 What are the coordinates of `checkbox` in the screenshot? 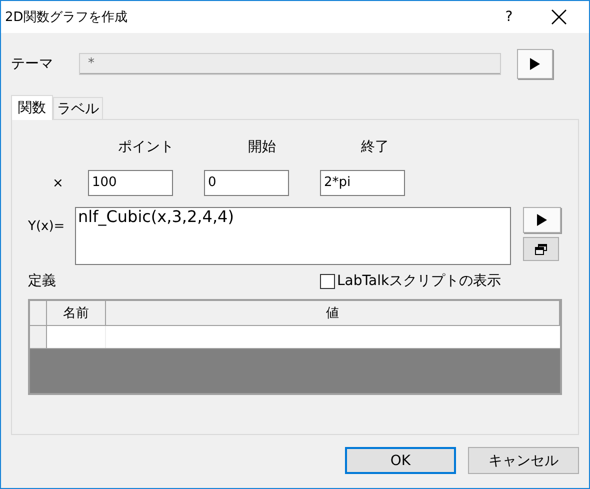 It's located at (327, 281).